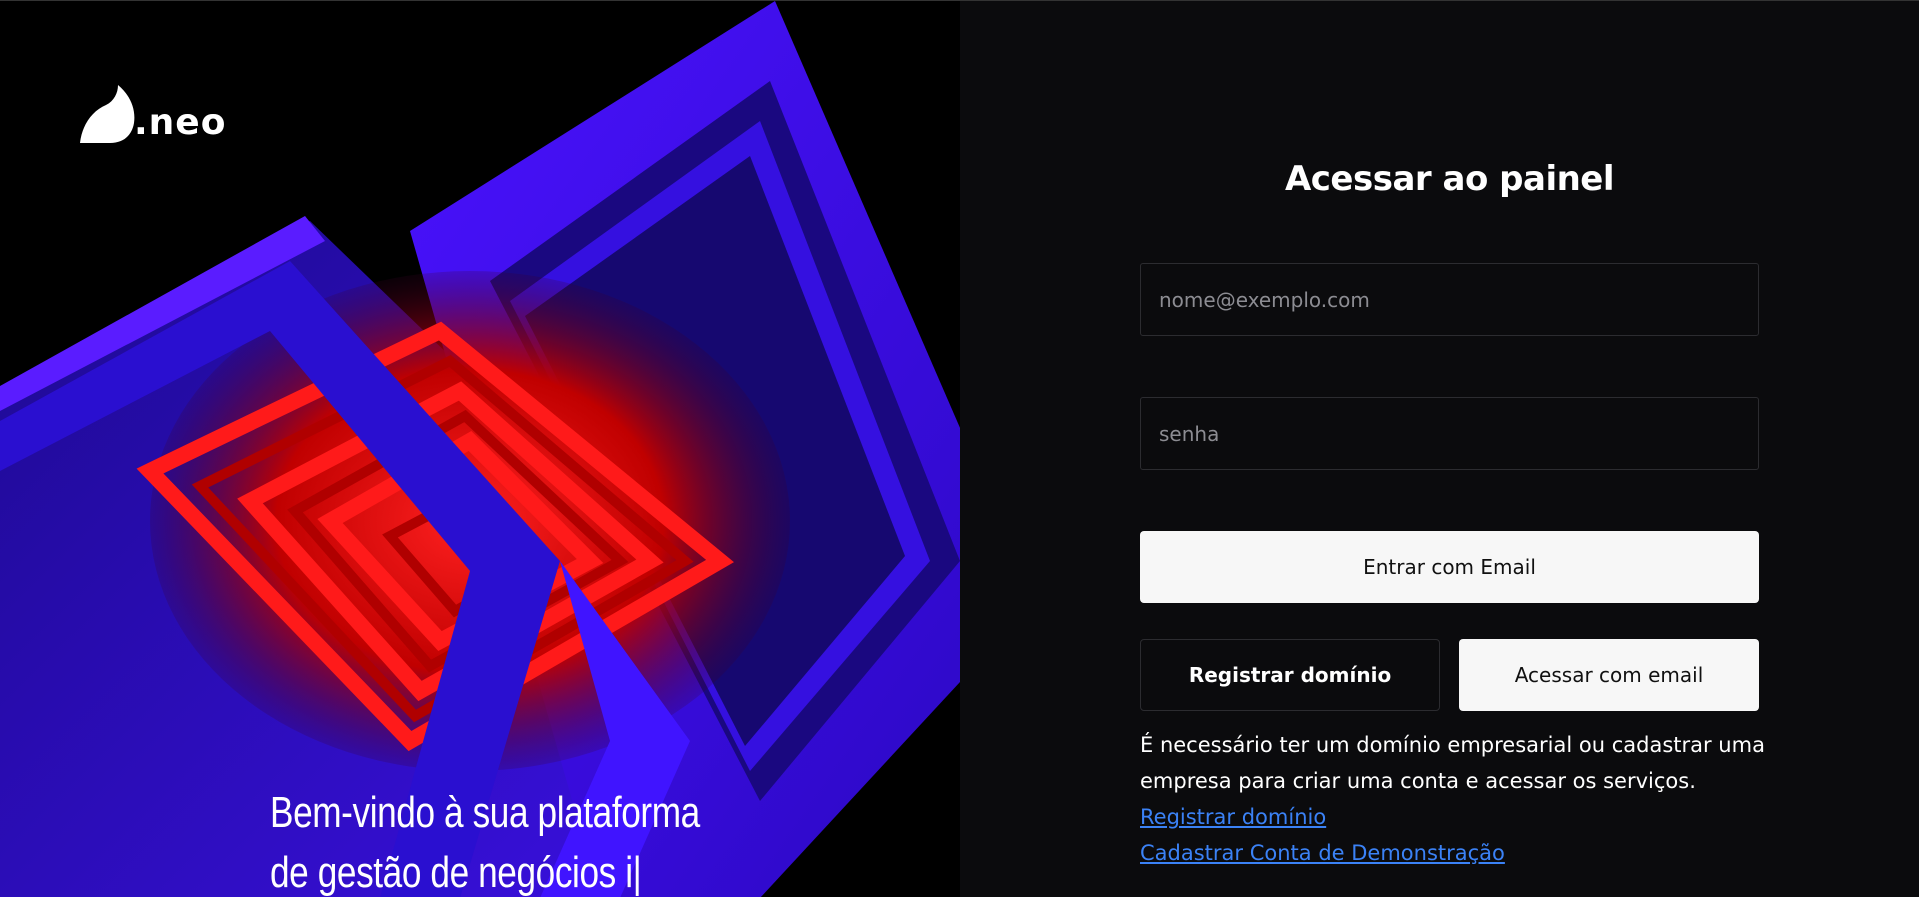 This screenshot has height=897, width=1919. What do you see at coordinates (1322, 853) in the screenshot?
I see `demo-account-link: Cadastrar Conta de Demonstração` at bounding box center [1322, 853].